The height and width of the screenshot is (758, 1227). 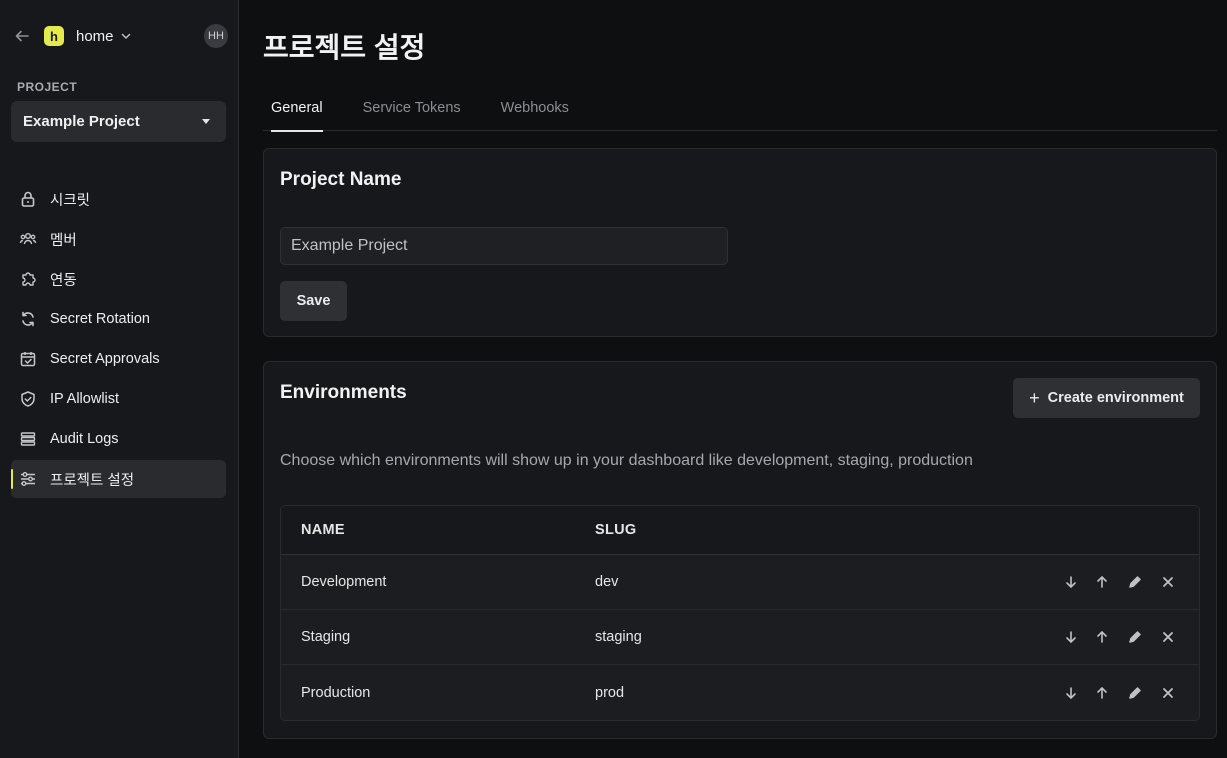 What do you see at coordinates (28, 279) in the screenshot?
I see `puzzle-icon` at bounding box center [28, 279].